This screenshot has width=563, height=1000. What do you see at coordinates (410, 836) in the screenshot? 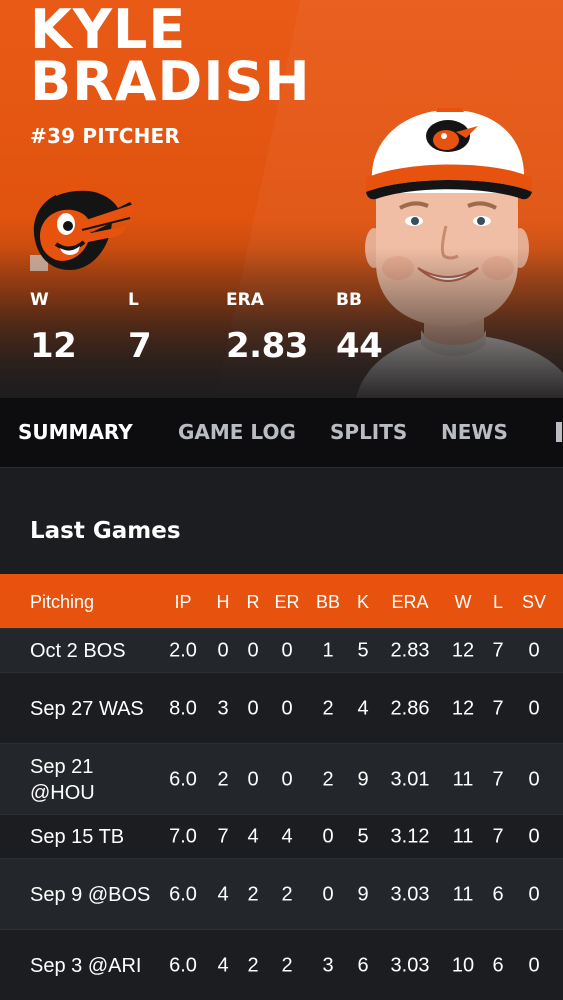
I see `stat-cell-era: 3.12` at bounding box center [410, 836].